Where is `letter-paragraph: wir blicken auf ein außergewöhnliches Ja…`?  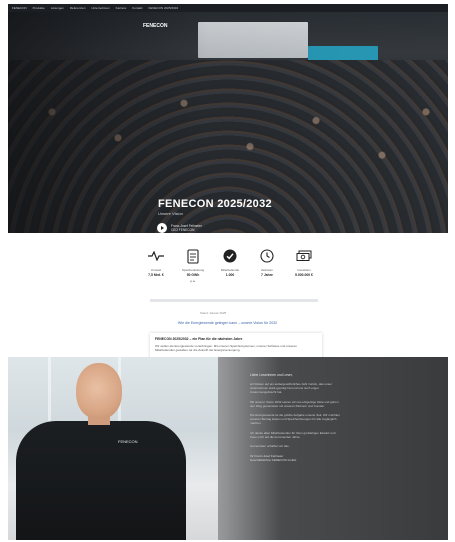
letter-paragraph: wir blicken auf ein außergewöhnliches Ja… is located at coordinates (291, 388).